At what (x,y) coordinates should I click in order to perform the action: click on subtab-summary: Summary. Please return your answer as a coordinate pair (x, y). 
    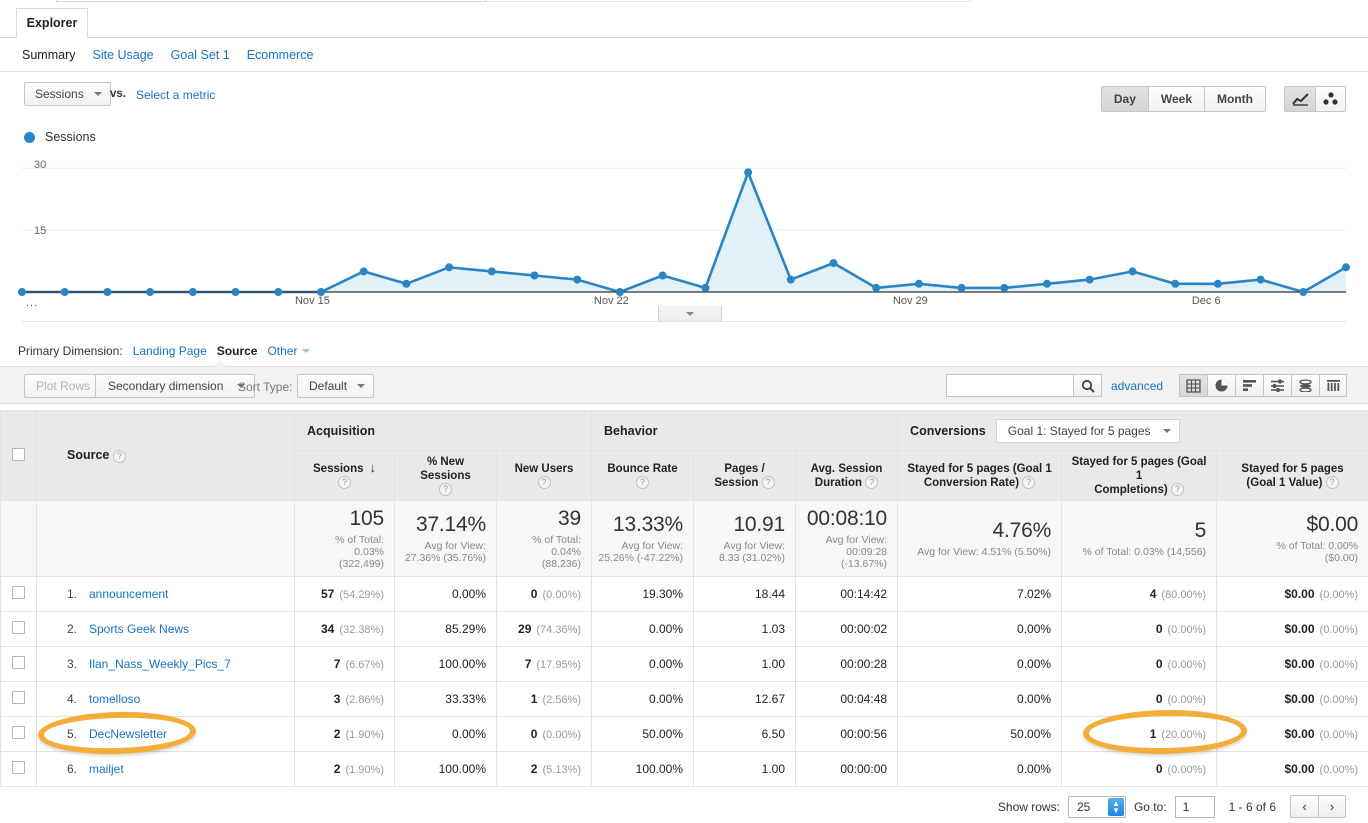
    Looking at the image, I should click on (48, 55).